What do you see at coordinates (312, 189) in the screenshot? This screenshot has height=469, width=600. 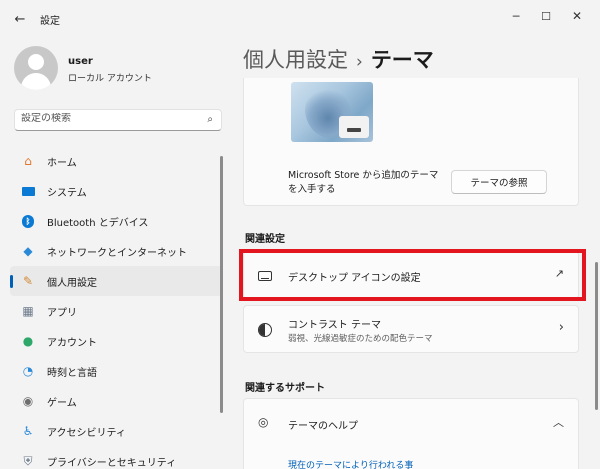 I see `store-text-line2: を入手する` at bounding box center [312, 189].